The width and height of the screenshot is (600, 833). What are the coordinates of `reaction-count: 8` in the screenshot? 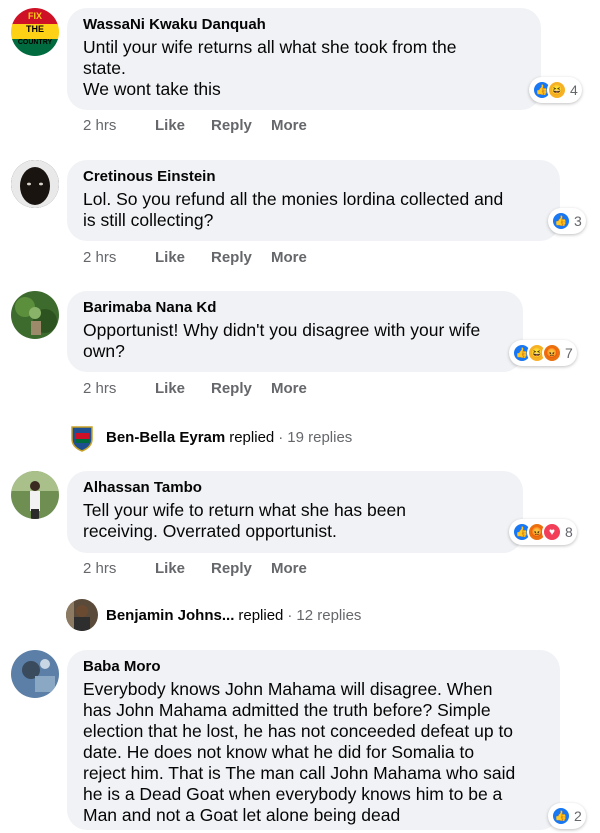 It's located at (569, 532).